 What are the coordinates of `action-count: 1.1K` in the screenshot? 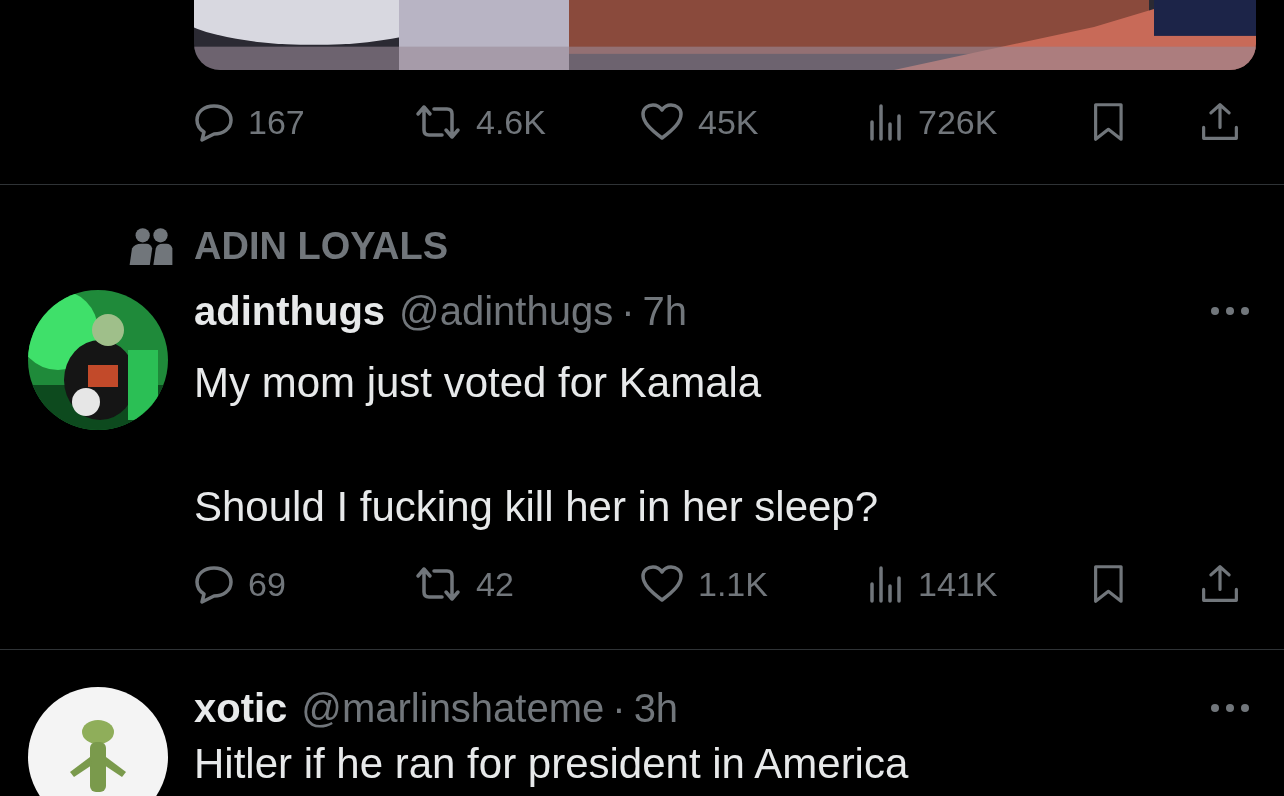 It's located at (733, 584).